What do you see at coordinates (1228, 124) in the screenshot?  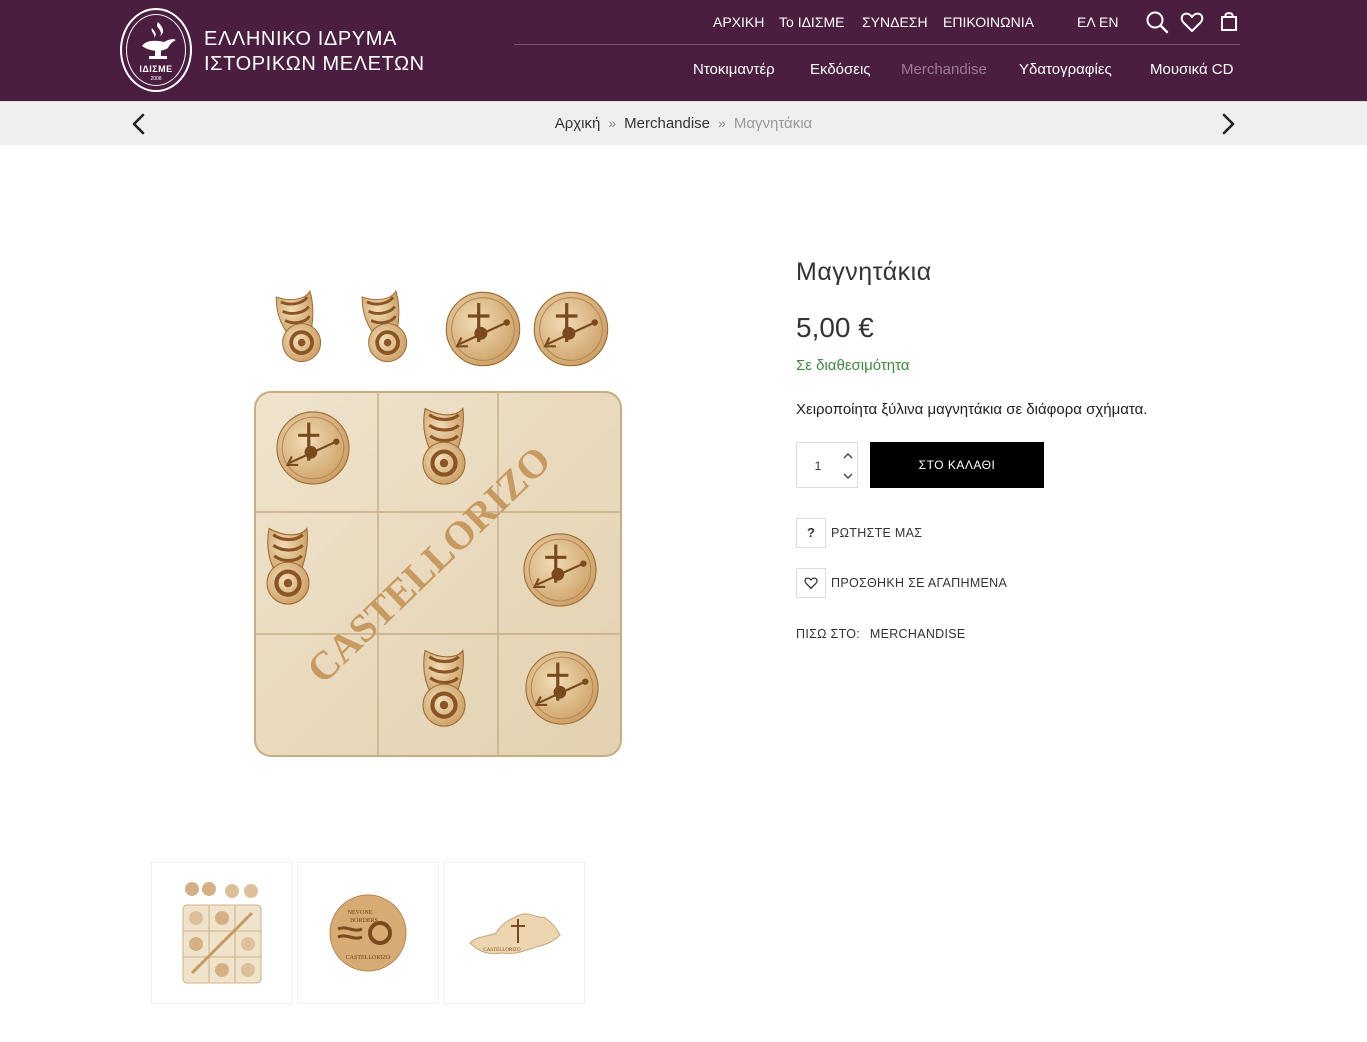 I see `next-product-arrow-icon` at bounding box center [1228, 124].